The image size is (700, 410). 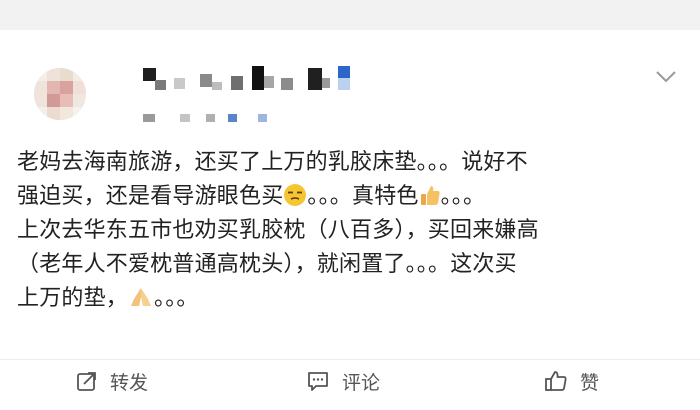 I want to click on post-line-1: 老妈去海南旅游，还买了上万的乳胶床垫。。。说好不, so click(x=272, y=162).